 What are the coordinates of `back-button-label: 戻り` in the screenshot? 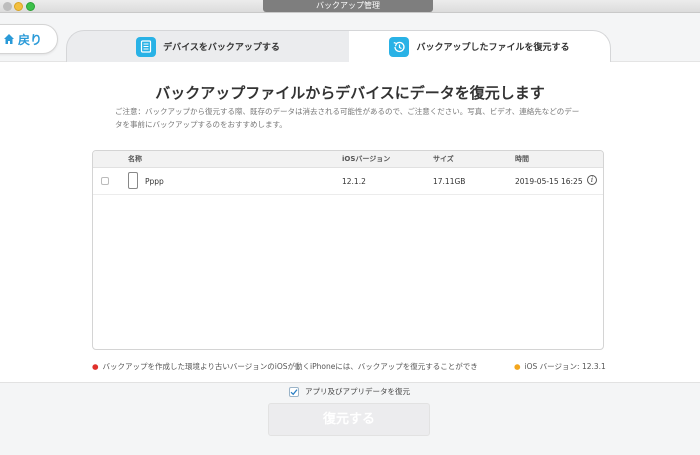 It's located at (30, 39).